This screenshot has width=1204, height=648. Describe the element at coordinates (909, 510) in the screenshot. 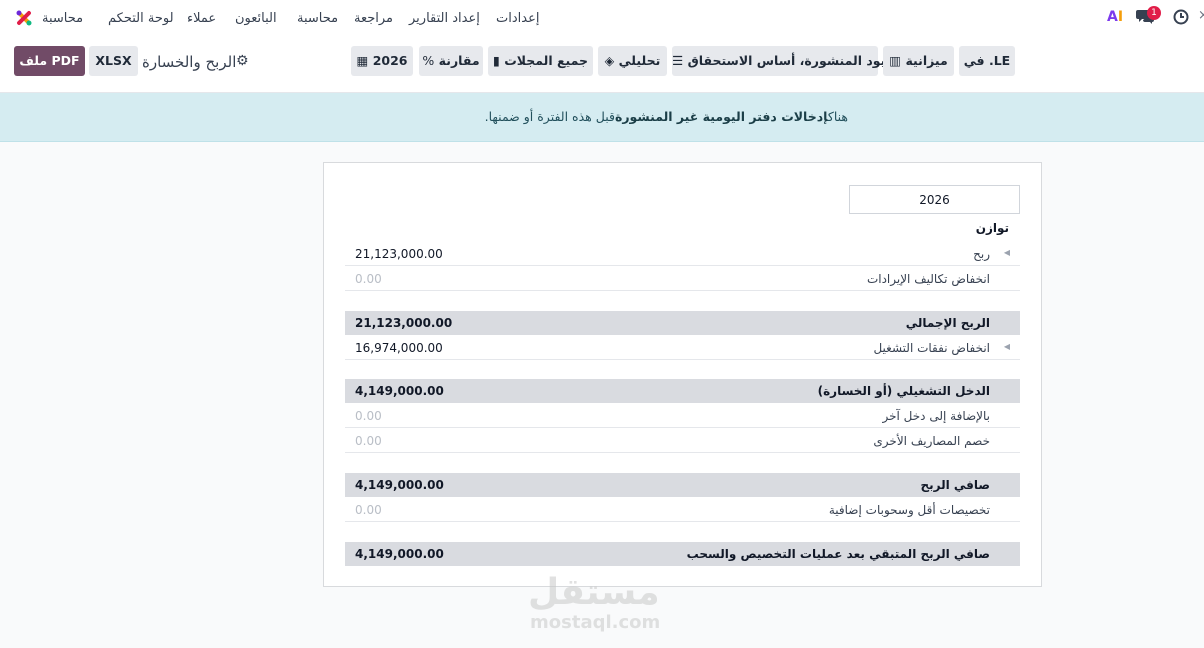

I see `row-label: تخصيصات أقل وسحوبات إضافية` at that location.